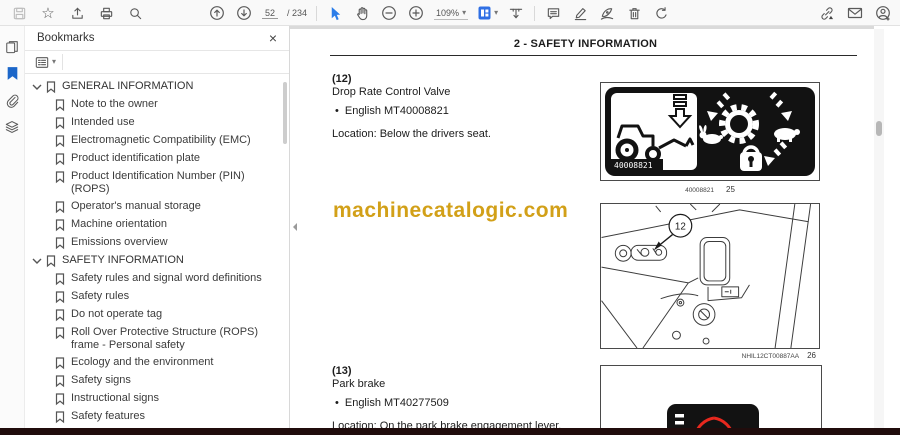 The image size is (900, 435). I want to click on bookmark-item: Safety rules, so click(157, 297).